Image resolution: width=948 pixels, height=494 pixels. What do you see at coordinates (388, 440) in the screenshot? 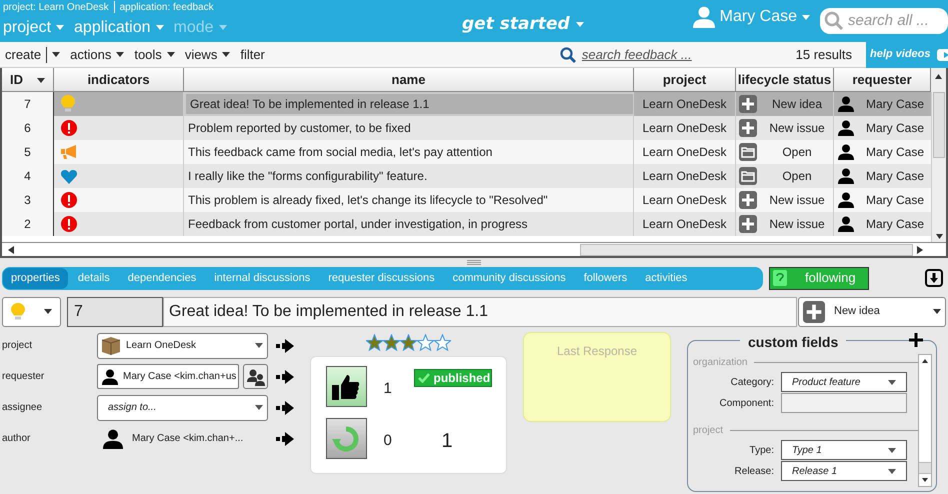
I see `vote-count: 0` at bounding box center [388, 440].